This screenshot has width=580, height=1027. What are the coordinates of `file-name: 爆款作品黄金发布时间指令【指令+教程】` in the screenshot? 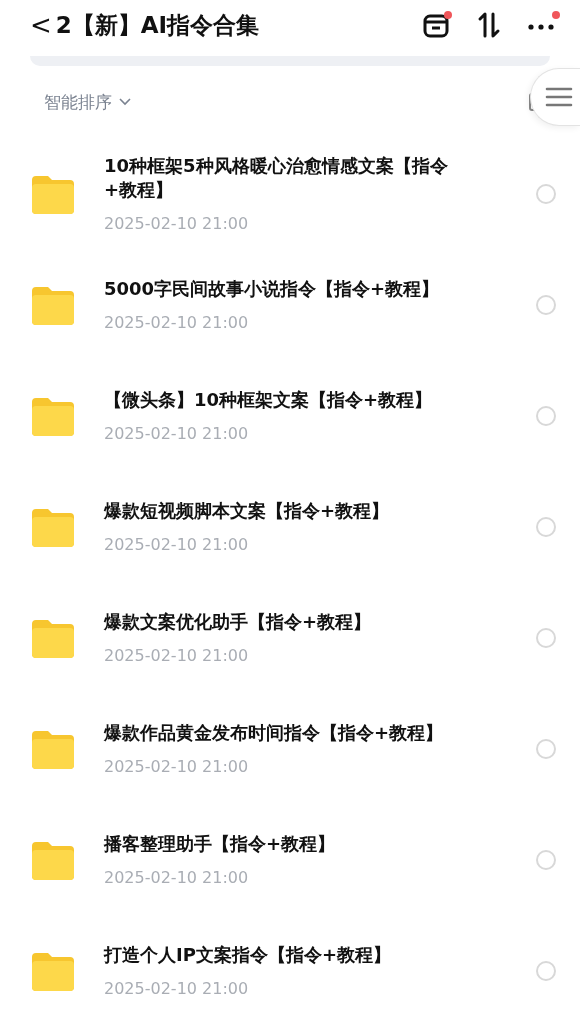 It's located at (274, 732).